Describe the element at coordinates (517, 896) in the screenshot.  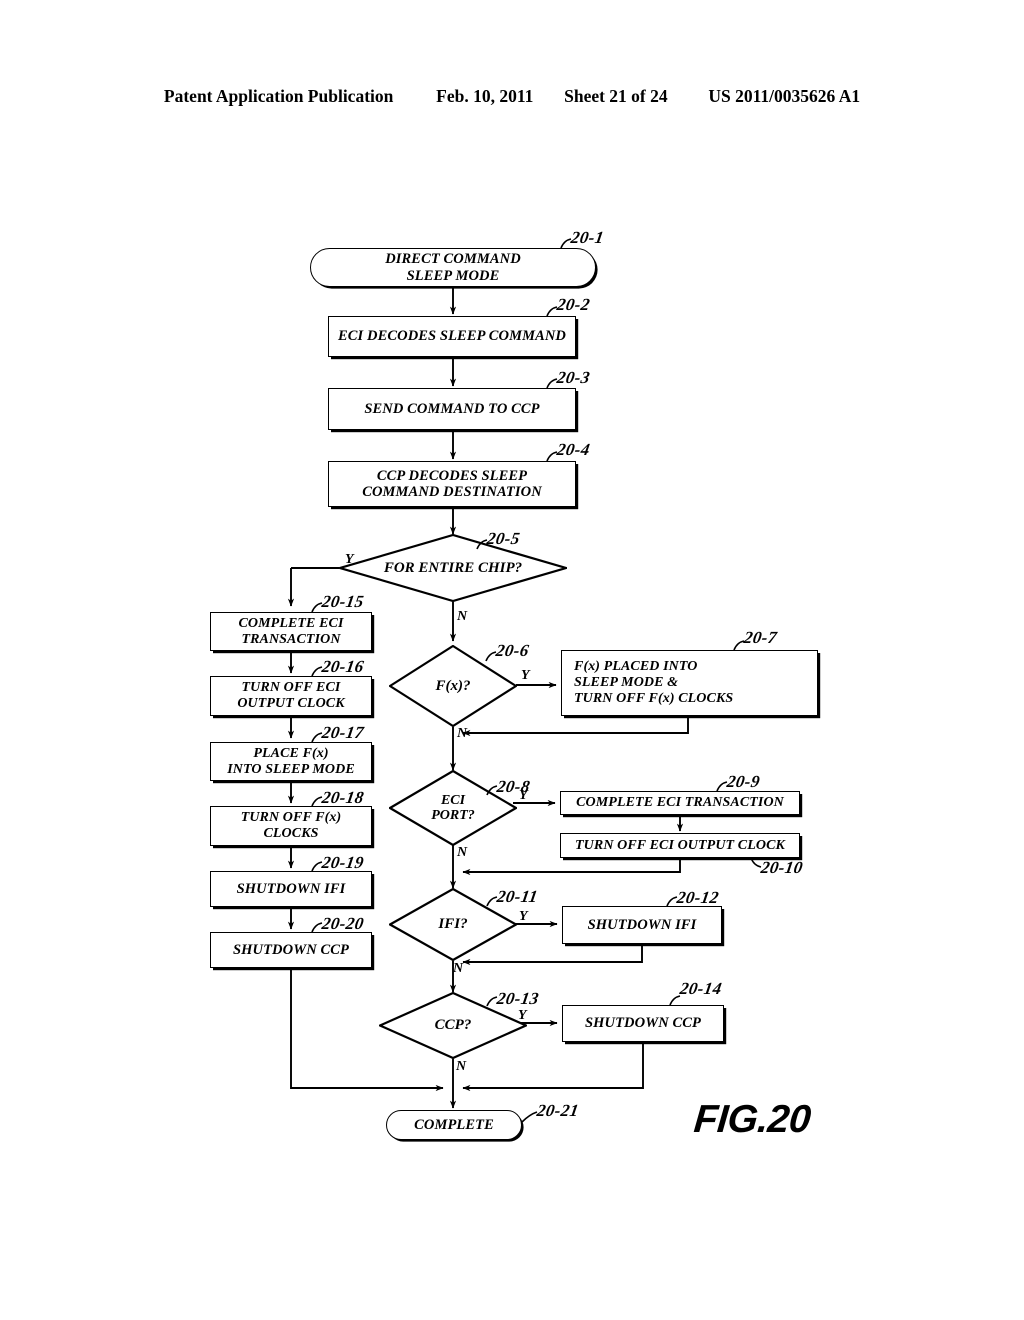
I see `ref-20-11: 20-11` at that location.